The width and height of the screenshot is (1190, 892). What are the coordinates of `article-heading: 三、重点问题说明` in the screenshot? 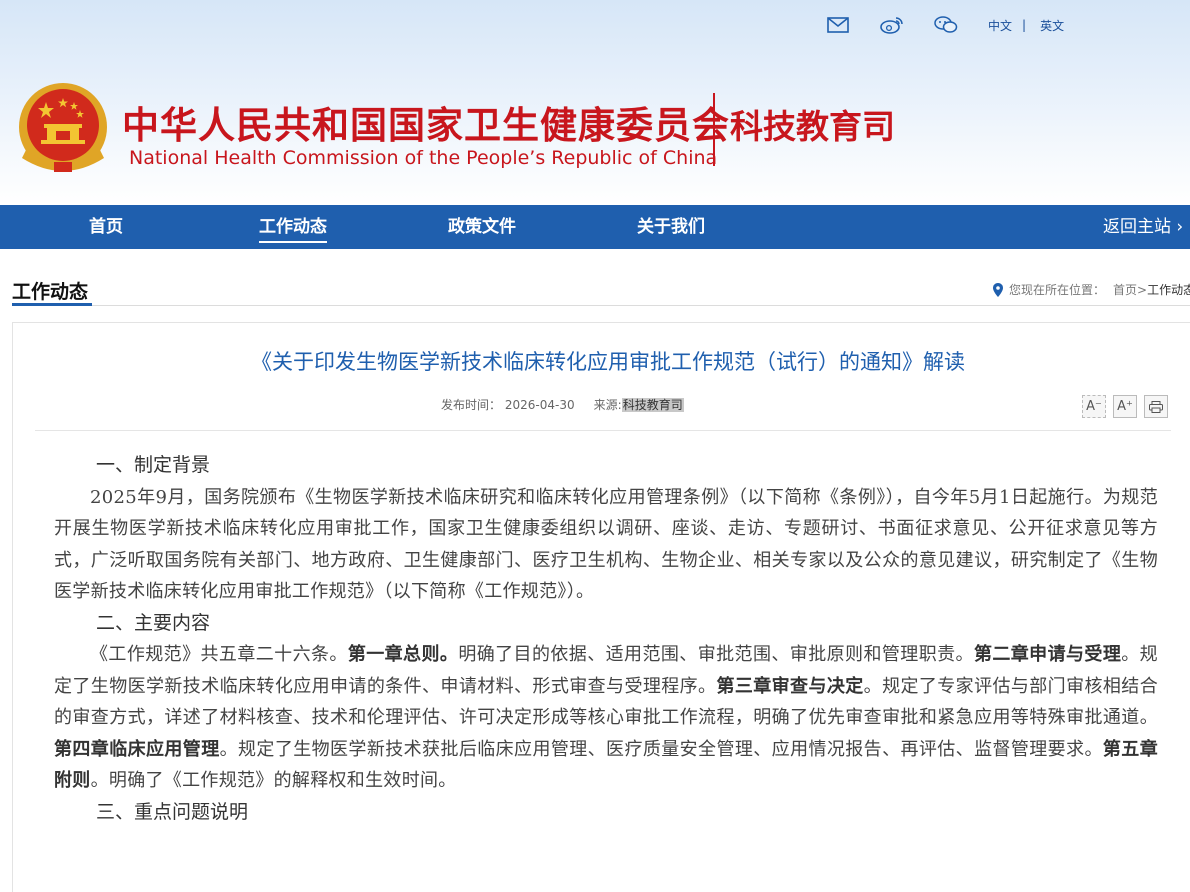 It's located at (172, 811).